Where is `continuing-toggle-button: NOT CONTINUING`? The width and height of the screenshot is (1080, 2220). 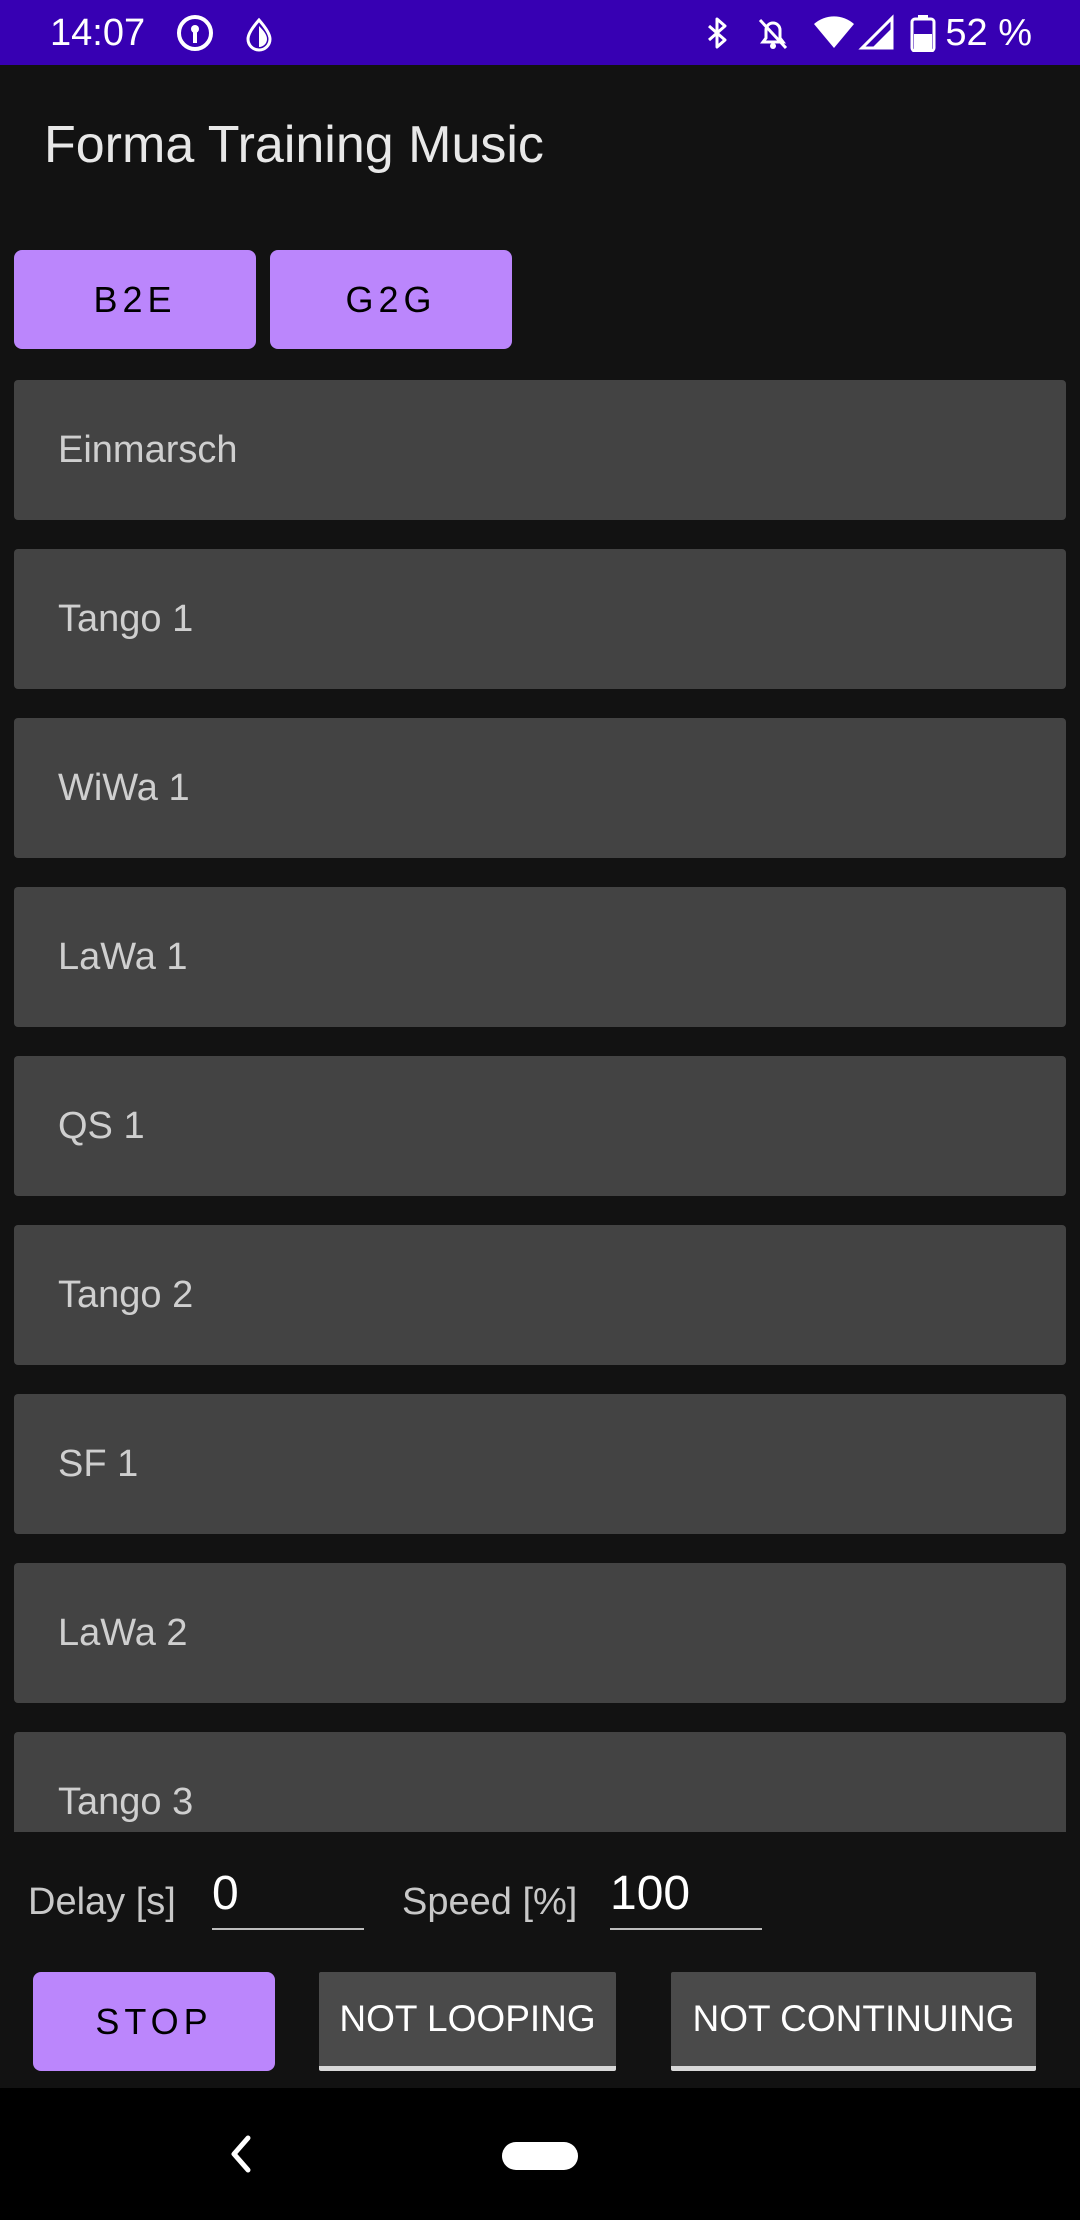
continuing-toggle-button: NOT CONTINUING is located at coordinates (853, 2021).